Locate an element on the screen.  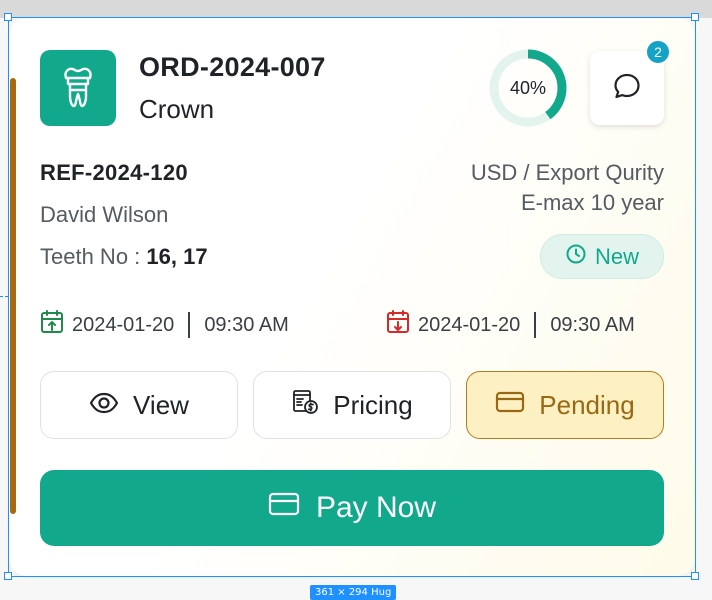
order-accent-bar is located at coordinates (13, 296).